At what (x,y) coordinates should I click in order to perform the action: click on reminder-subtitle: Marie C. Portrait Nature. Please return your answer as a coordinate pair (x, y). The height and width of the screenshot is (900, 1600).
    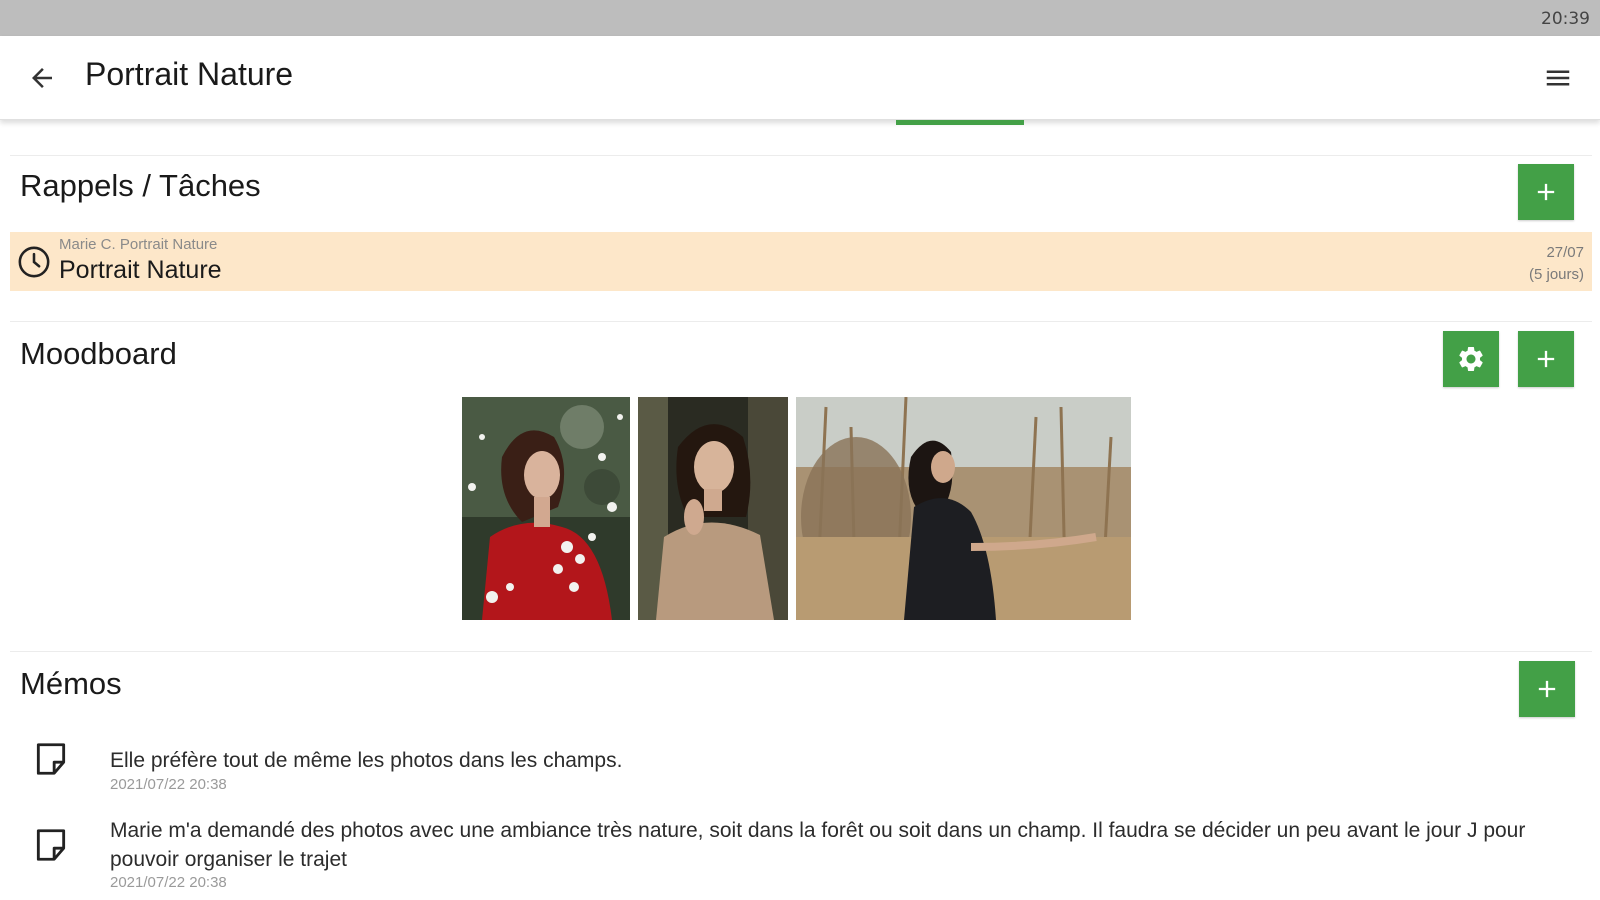
    Looking at the image, I should click on (138, 244).